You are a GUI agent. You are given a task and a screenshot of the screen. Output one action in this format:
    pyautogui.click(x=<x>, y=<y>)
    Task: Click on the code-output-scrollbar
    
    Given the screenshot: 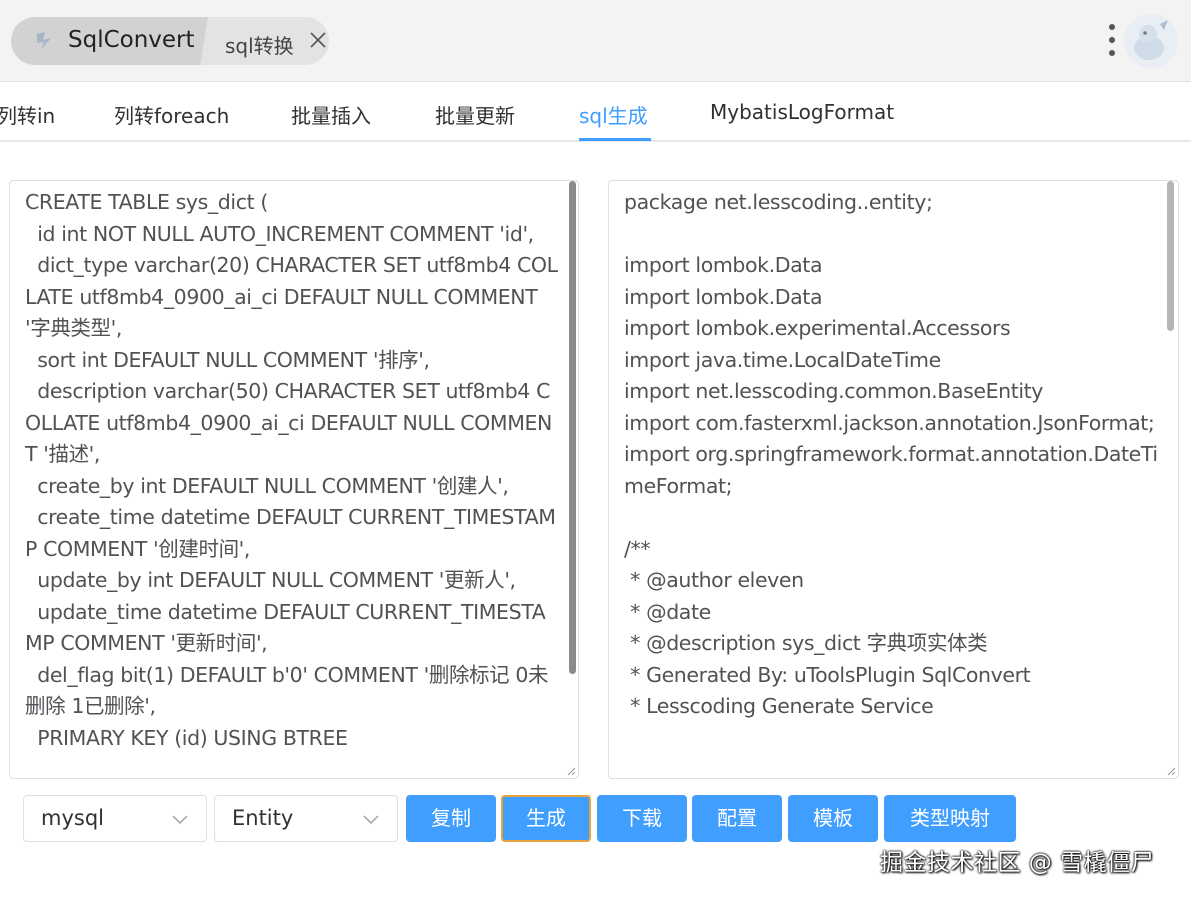 What is the action you would take?
    pyautogui.click(x=1170, y=256)
    